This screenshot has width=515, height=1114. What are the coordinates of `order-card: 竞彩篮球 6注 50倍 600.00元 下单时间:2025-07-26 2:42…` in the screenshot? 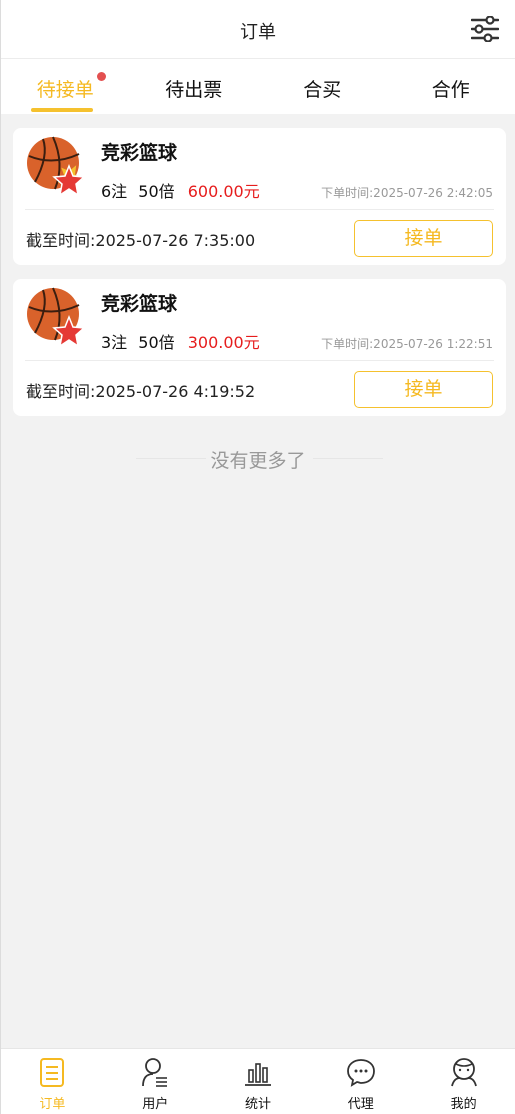 It's located at (259, 196).